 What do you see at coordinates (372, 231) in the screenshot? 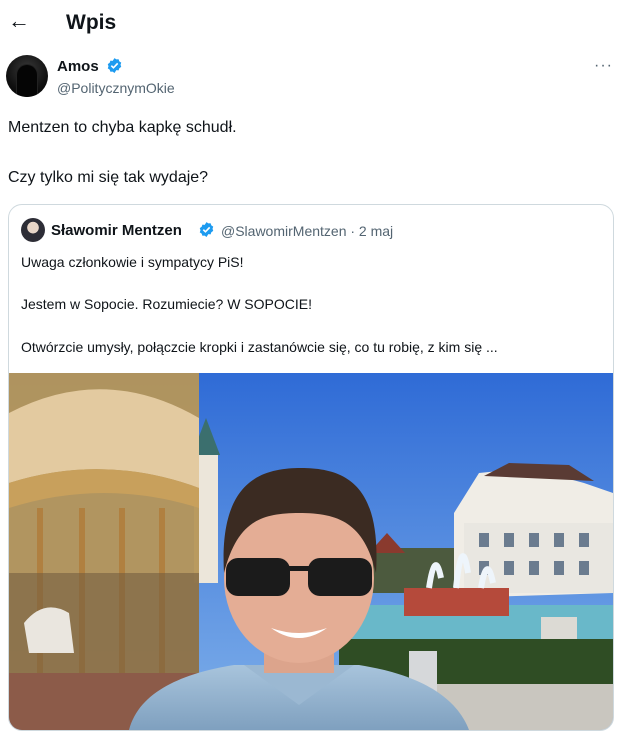
I see `quoted-post-date: · 2 maj` at bounding box center [372, 231].